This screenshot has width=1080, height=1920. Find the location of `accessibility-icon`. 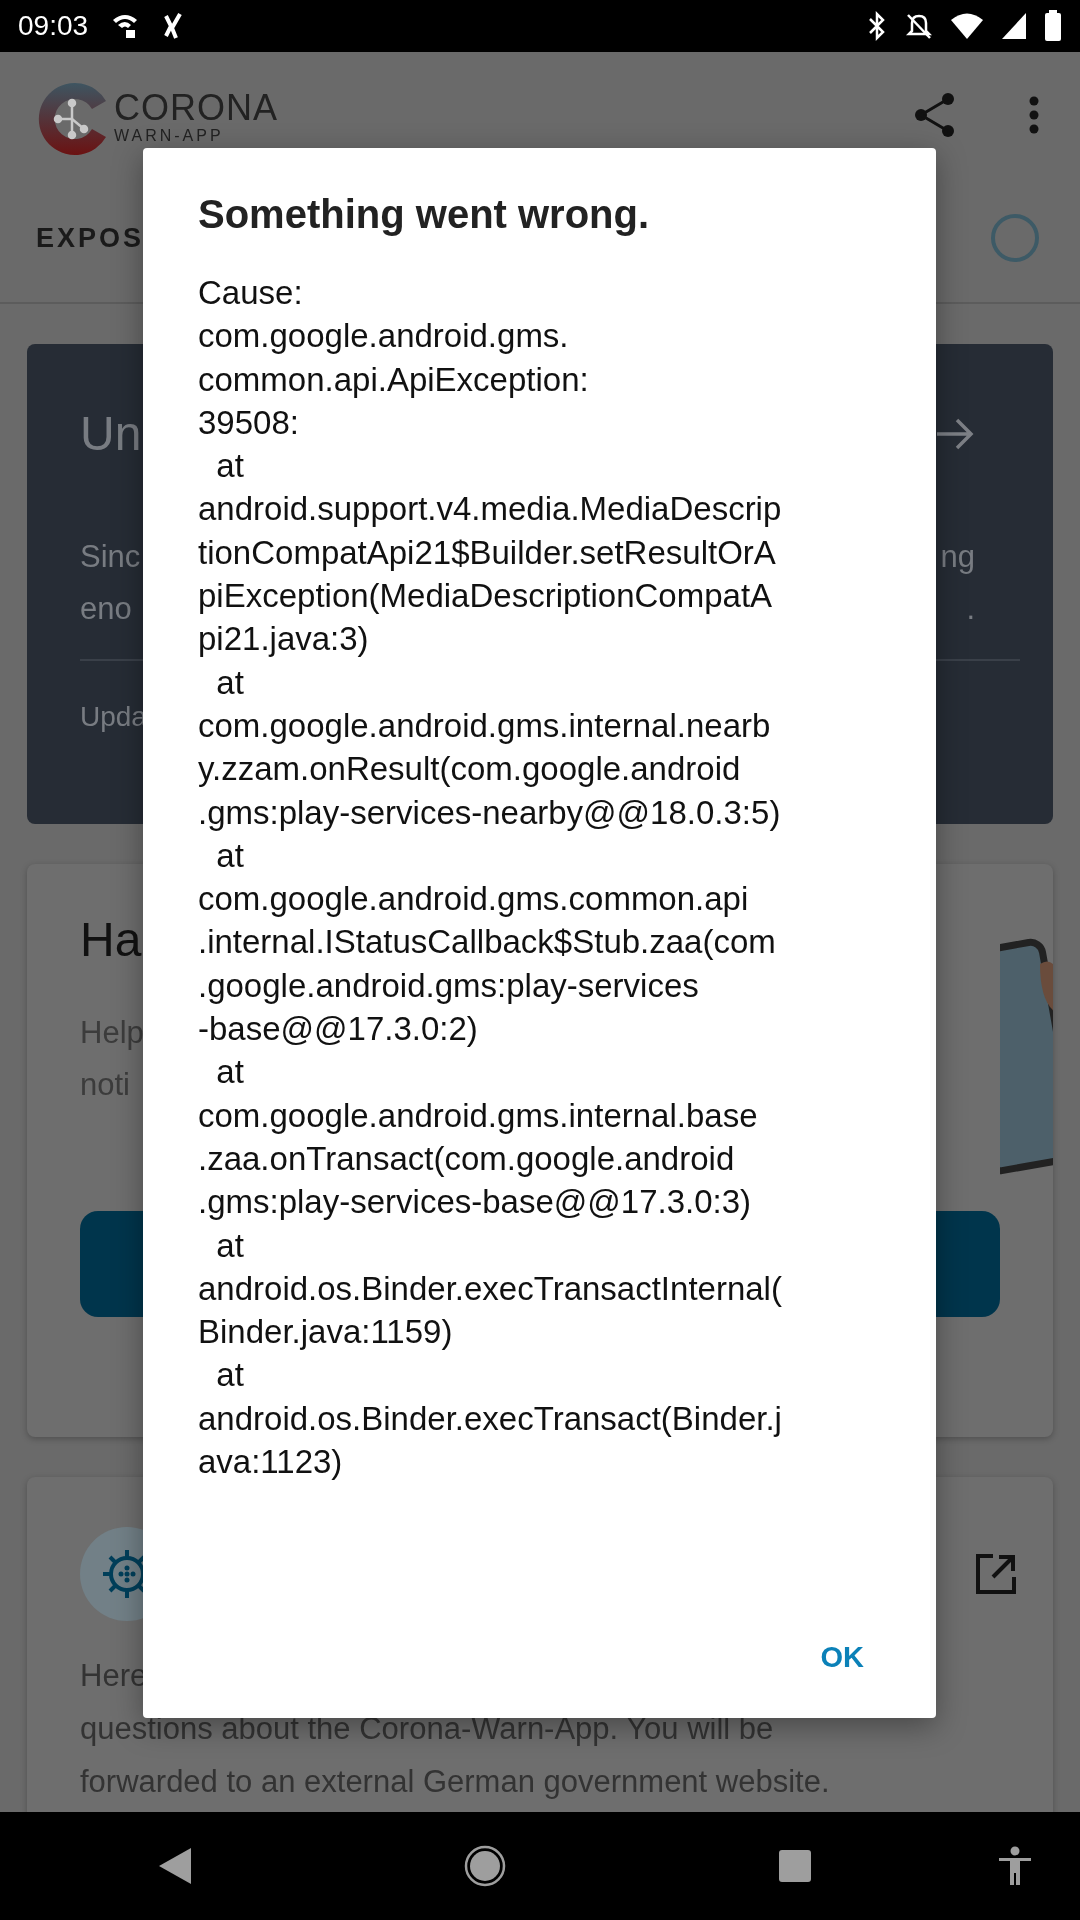

accessibility-icon is located at coordinates (1015, 1866).